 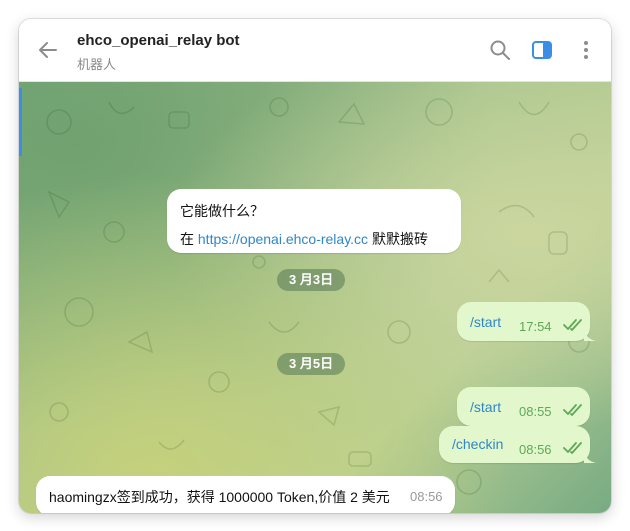 What do you see at coordinates (535, 326) in the screenshot?
I see `message-time: 17:54` at bounding box center [535, 326].